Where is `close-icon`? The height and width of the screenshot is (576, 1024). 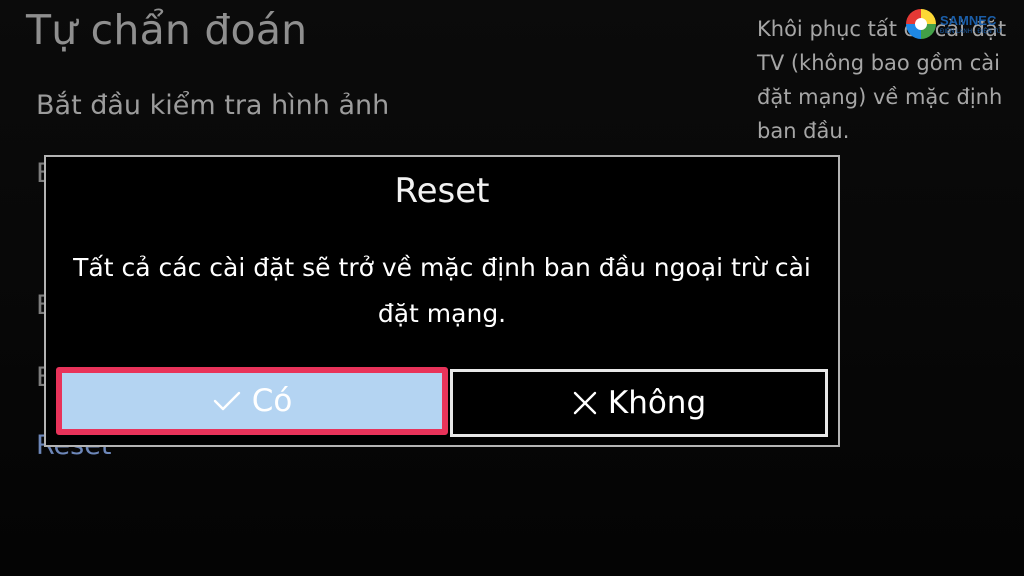 close-icon is located at coordinates (585, 403).